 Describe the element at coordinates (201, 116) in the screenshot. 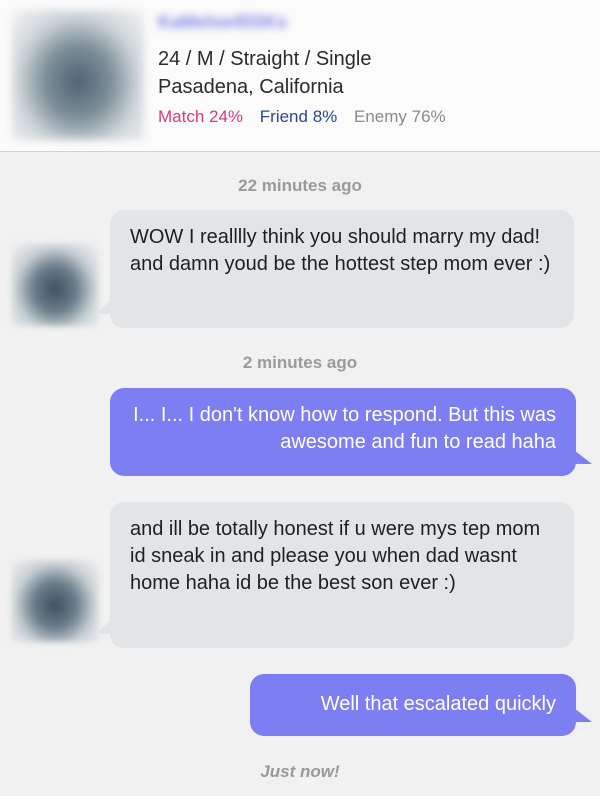

I see `match-percentage: Match 24%` at that location.